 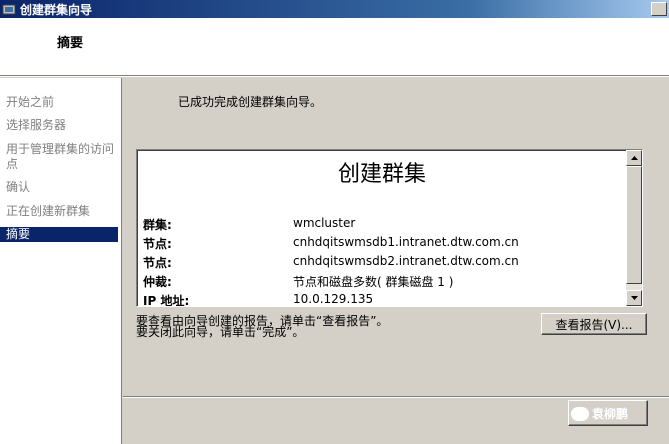 I want to click on report-value: cnhdqitswmsdb1.intranet.dtw.com.cn, so click(x=406, y=242).